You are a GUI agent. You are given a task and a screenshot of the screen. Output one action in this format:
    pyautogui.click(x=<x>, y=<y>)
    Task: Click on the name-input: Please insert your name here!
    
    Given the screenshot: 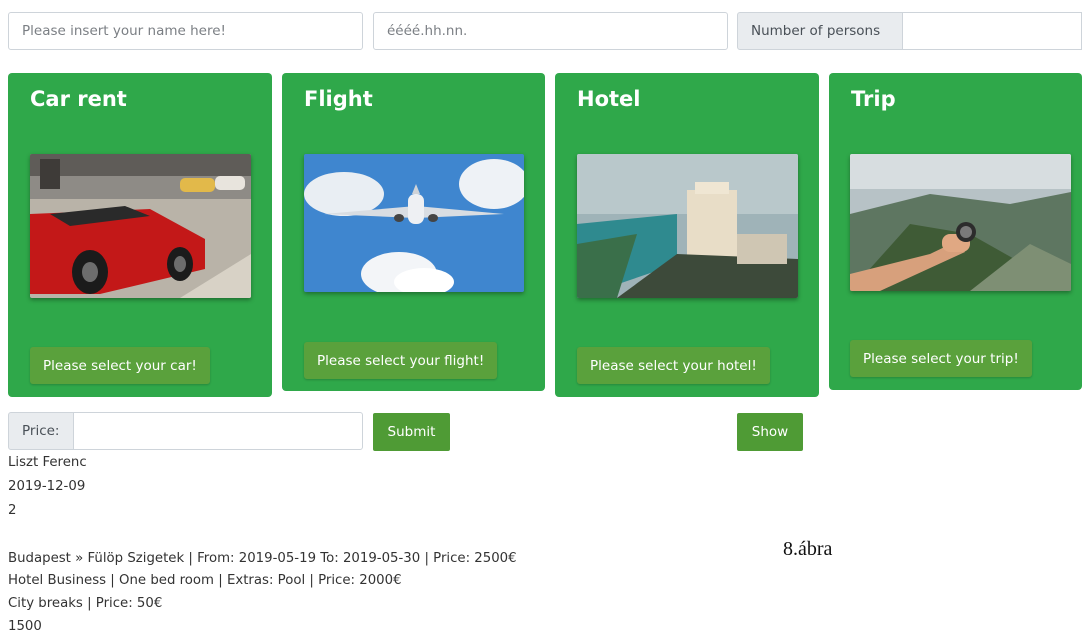 What is the action you would take?
    pyautogui.click(x=185, y=31)
    